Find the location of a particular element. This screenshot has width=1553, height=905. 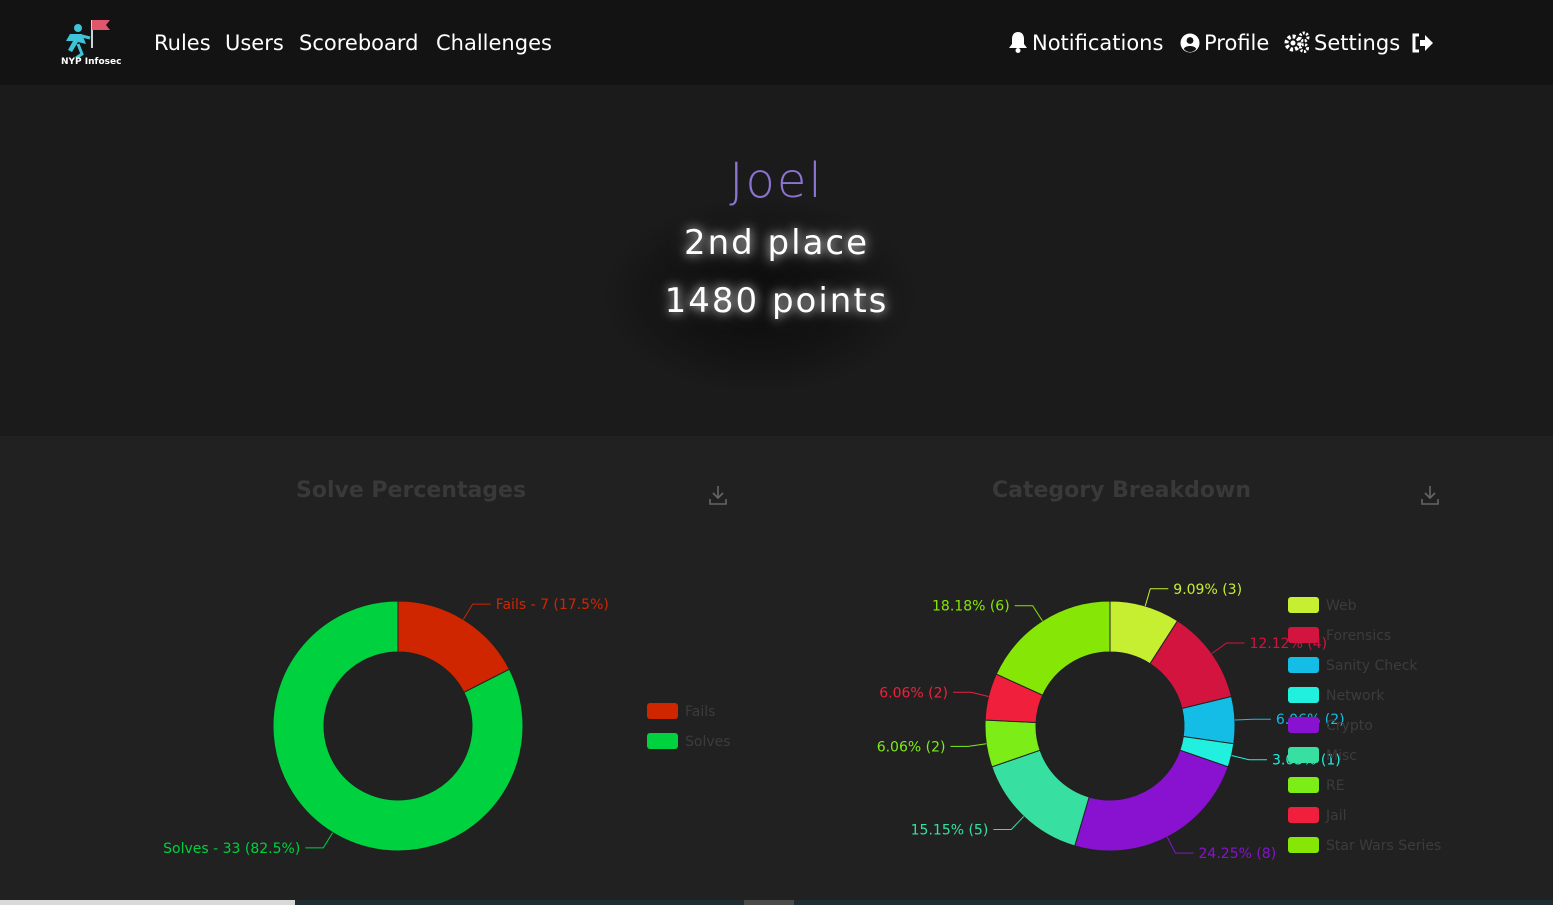

legend-label: Fails is located at coordinates (700, 712).